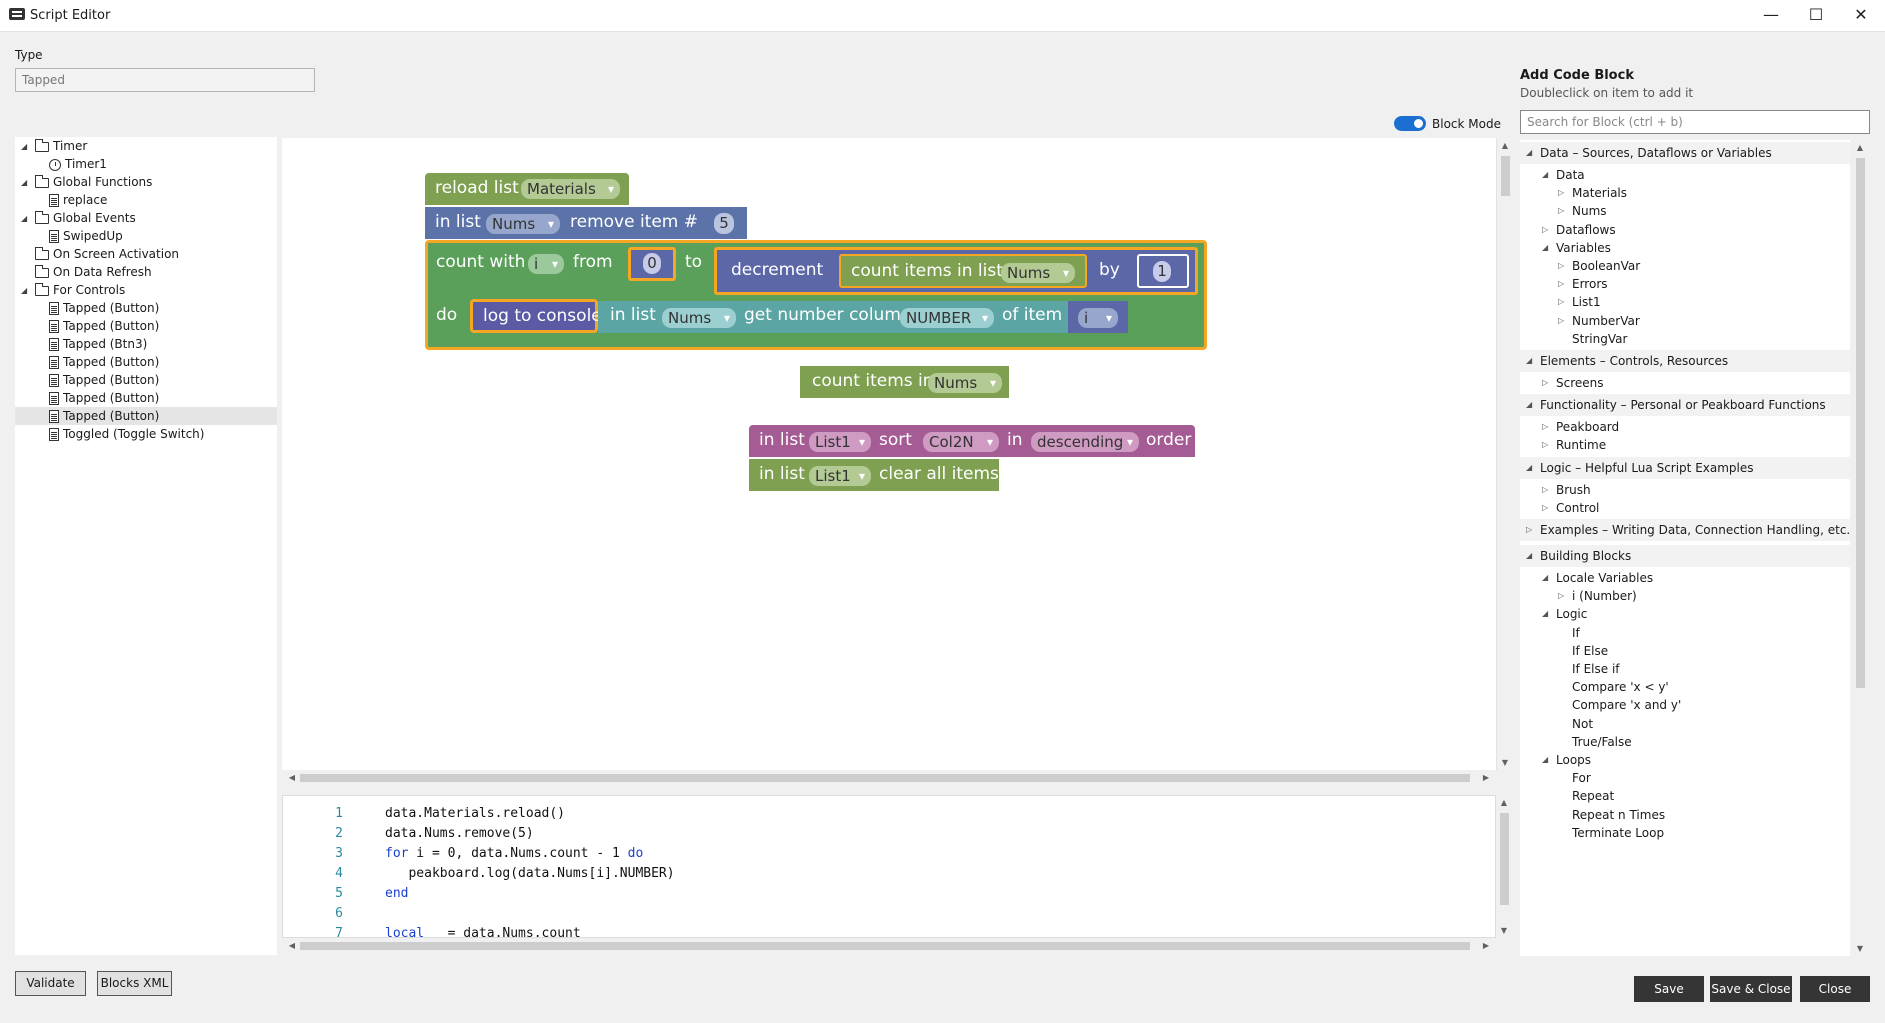 The width and height of the screenshot is (1885, 1023). I want to click on maximize-icon: ☐, so click(1816, 15).